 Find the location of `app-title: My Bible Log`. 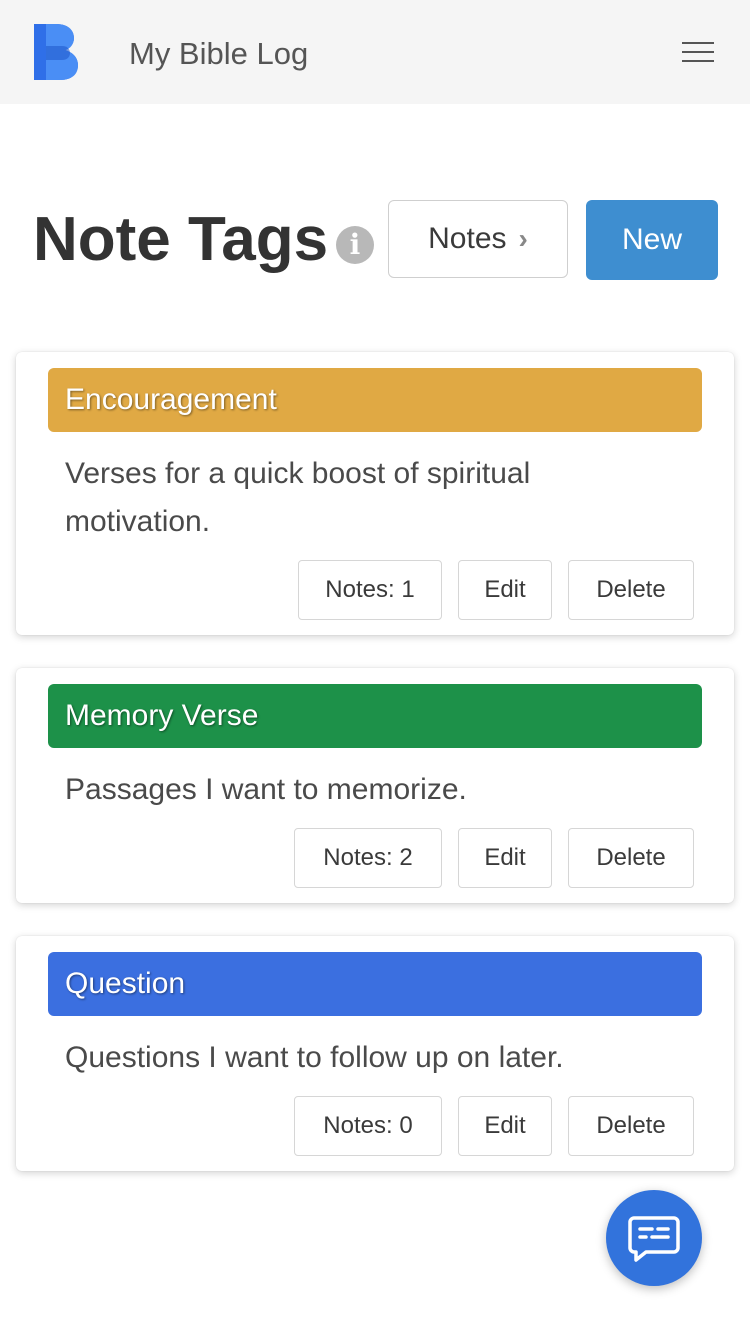

app-title: My Bible Log is located at coordinates (218, 54).